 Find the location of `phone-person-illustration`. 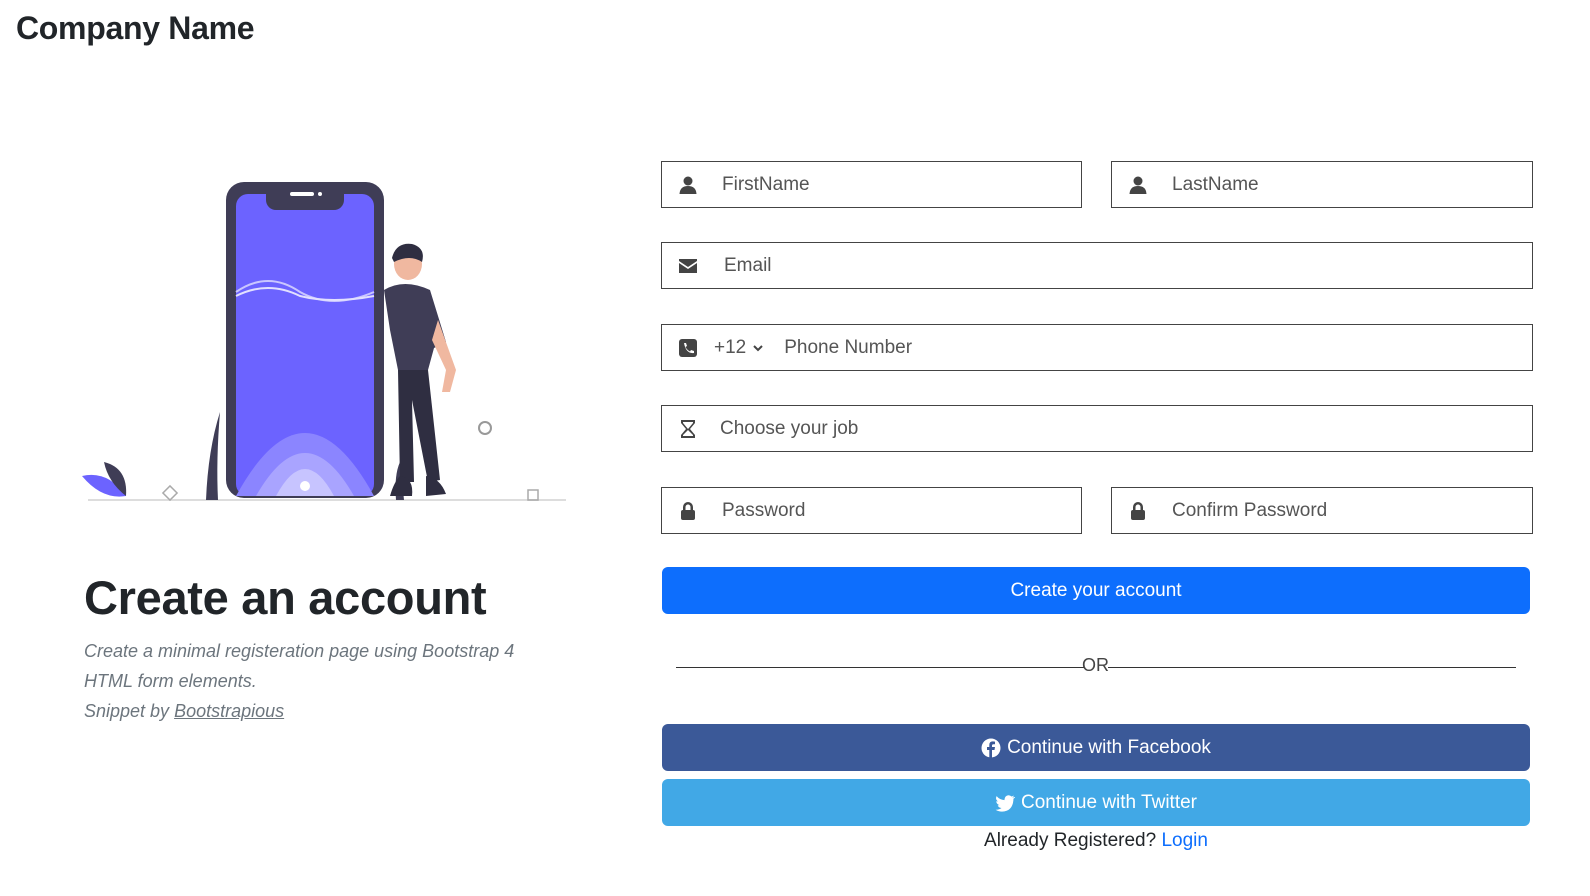

phone-person-illustration is located at coordinates (324, 342).